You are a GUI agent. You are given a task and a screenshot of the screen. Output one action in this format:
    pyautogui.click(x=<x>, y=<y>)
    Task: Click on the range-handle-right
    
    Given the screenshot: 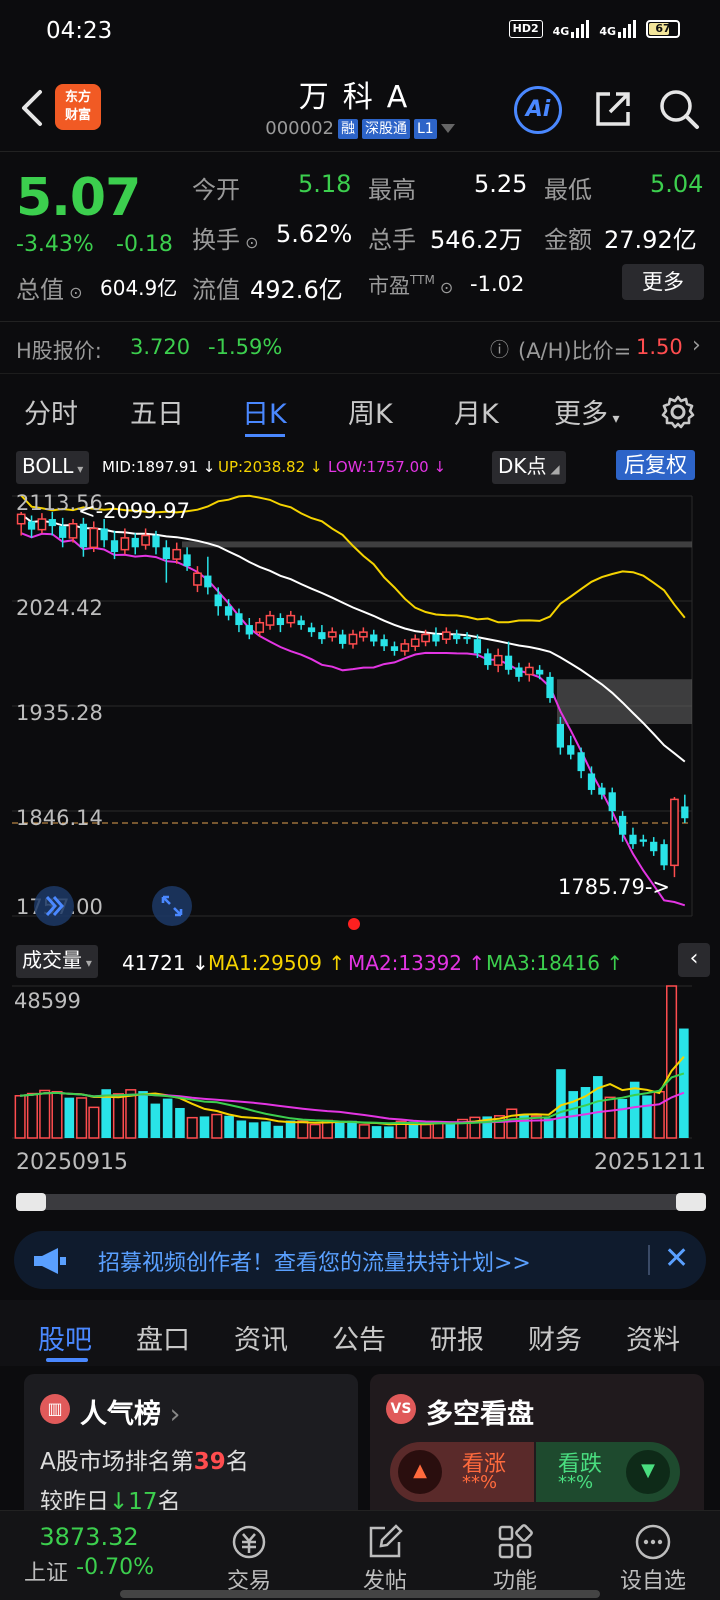 What is the action you would take?
    pyautogui.click(x=691, y=1202)
    